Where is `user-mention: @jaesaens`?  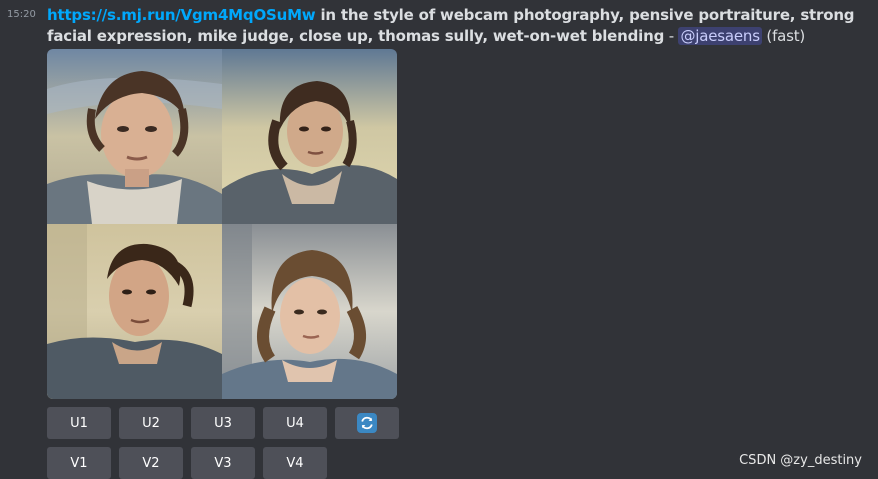
user-mention: @jaesaens is located at coordinates (720, 36).